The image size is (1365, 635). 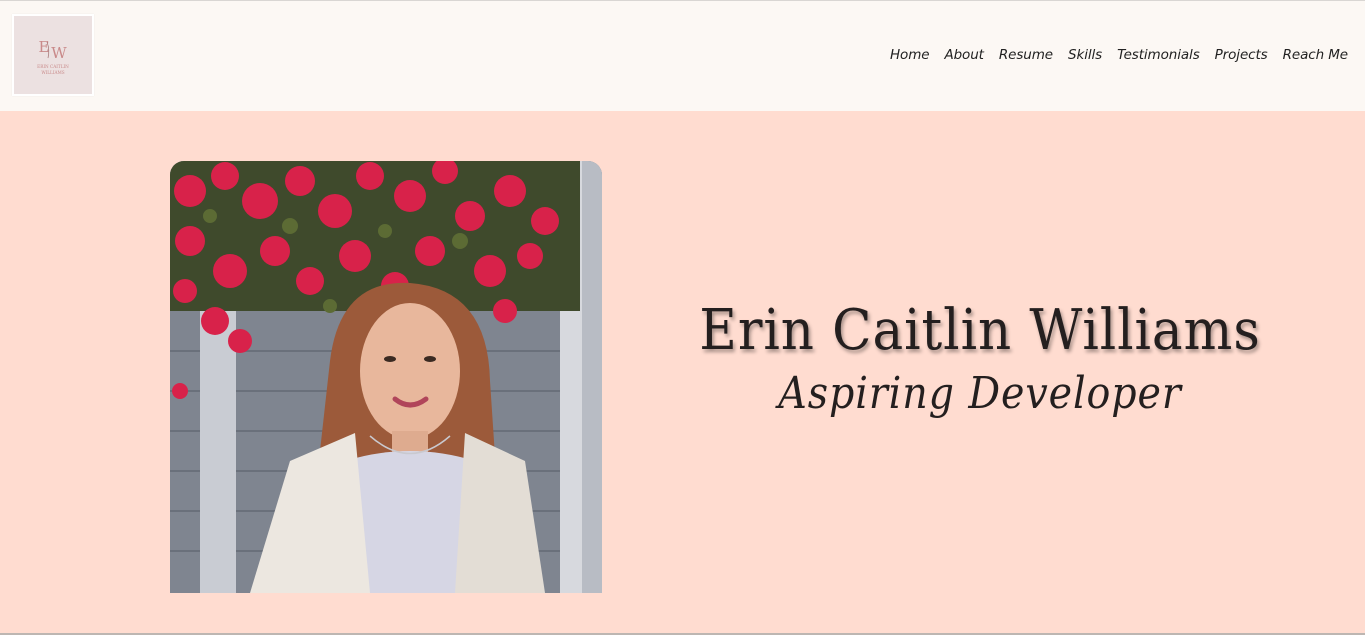 I want to click on logo-mark: E W ERIN CAITLIN WILLIAMS, so click(x=53, y=56).